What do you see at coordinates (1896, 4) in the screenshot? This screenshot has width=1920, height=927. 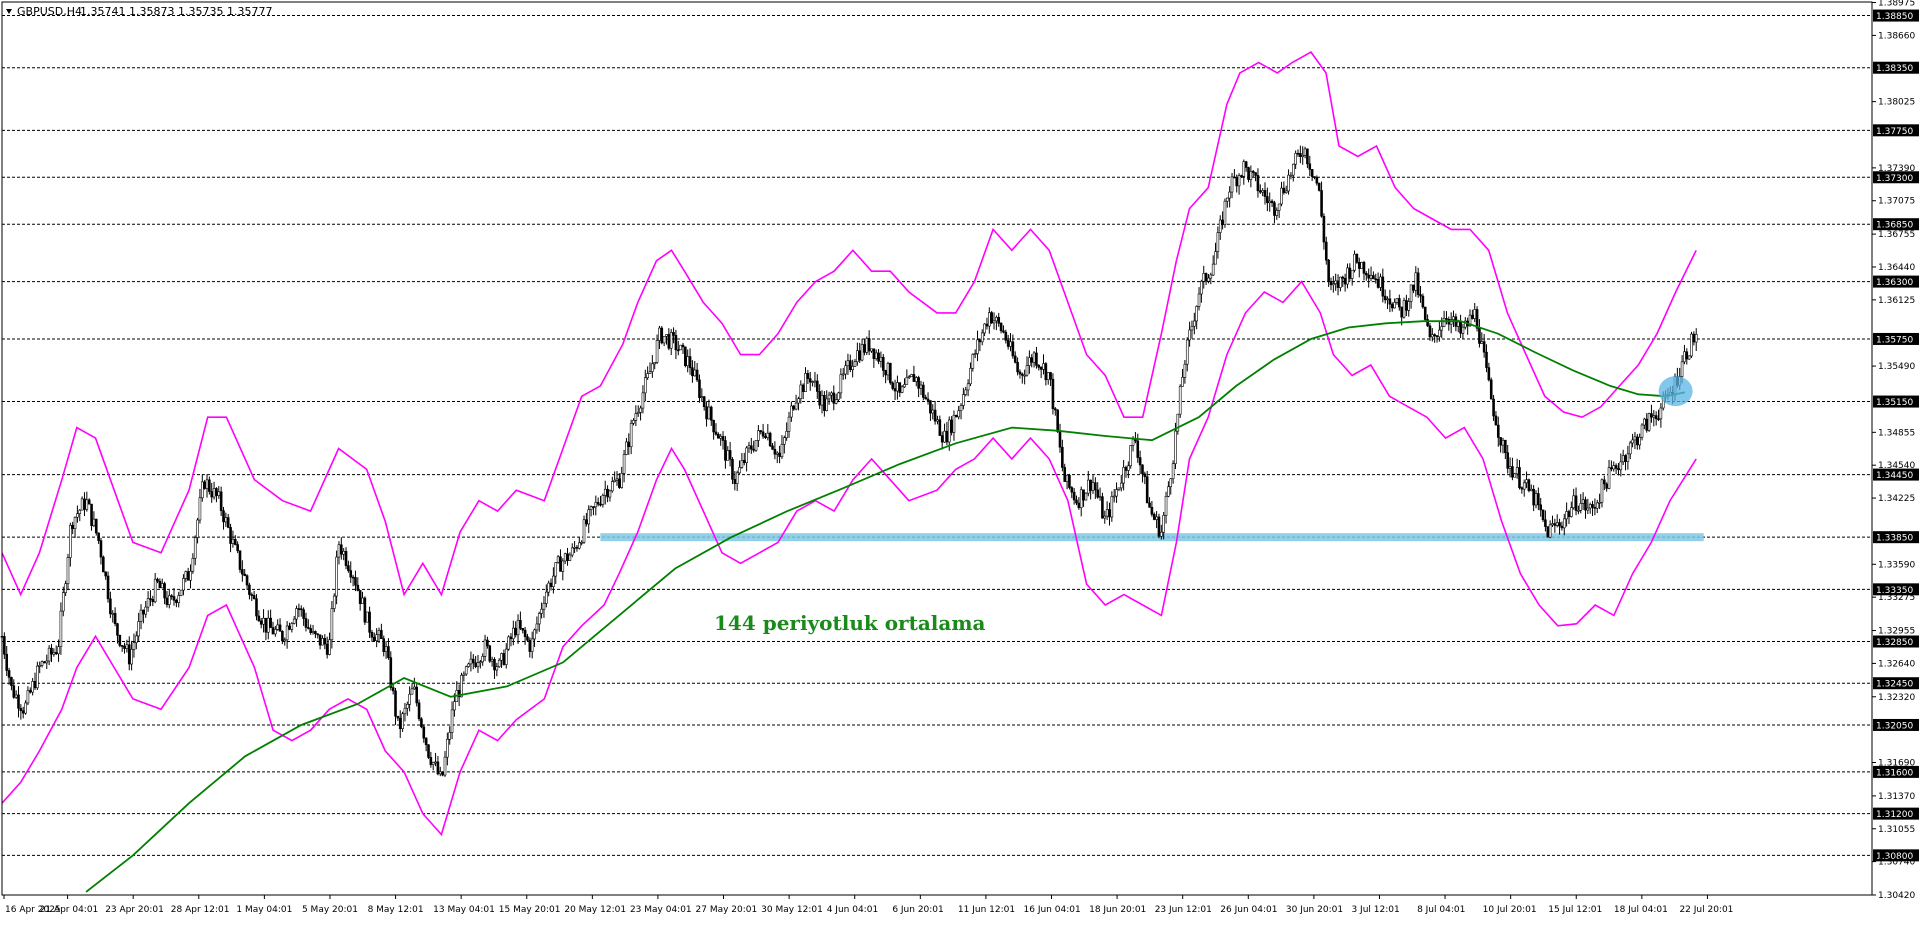 I see `y-tick-label: 1.38975` at bounding box center [1896, 4].